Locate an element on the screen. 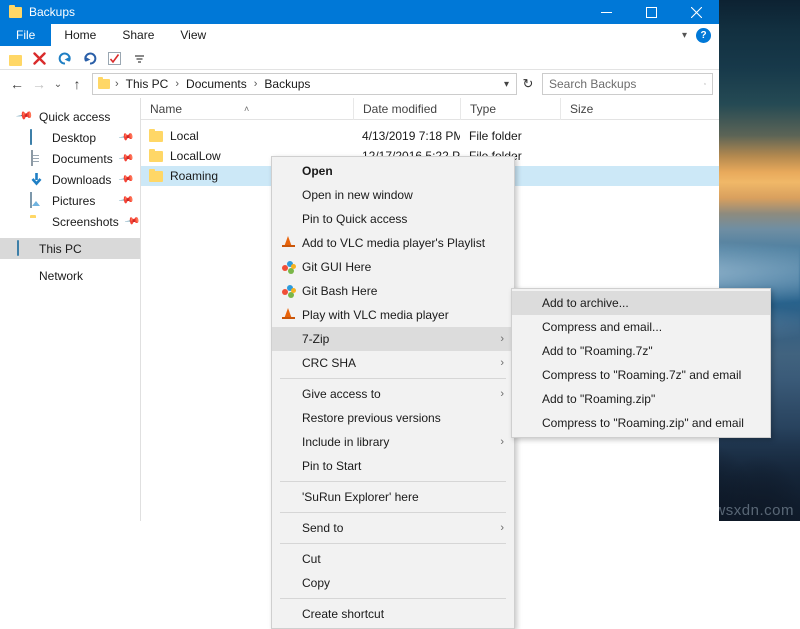 The image size is (800, 629). delete-icon is located at coordinates (40, 58).